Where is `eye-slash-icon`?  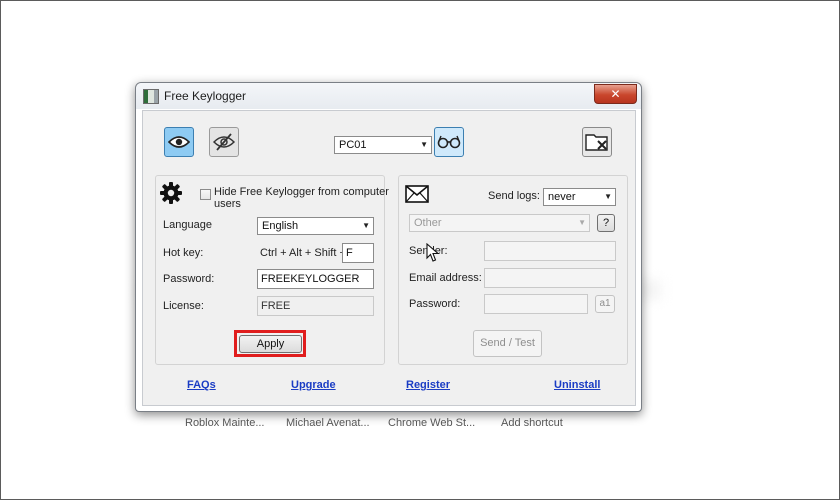
eye-slash-icon is located at coordinates (224, 142).